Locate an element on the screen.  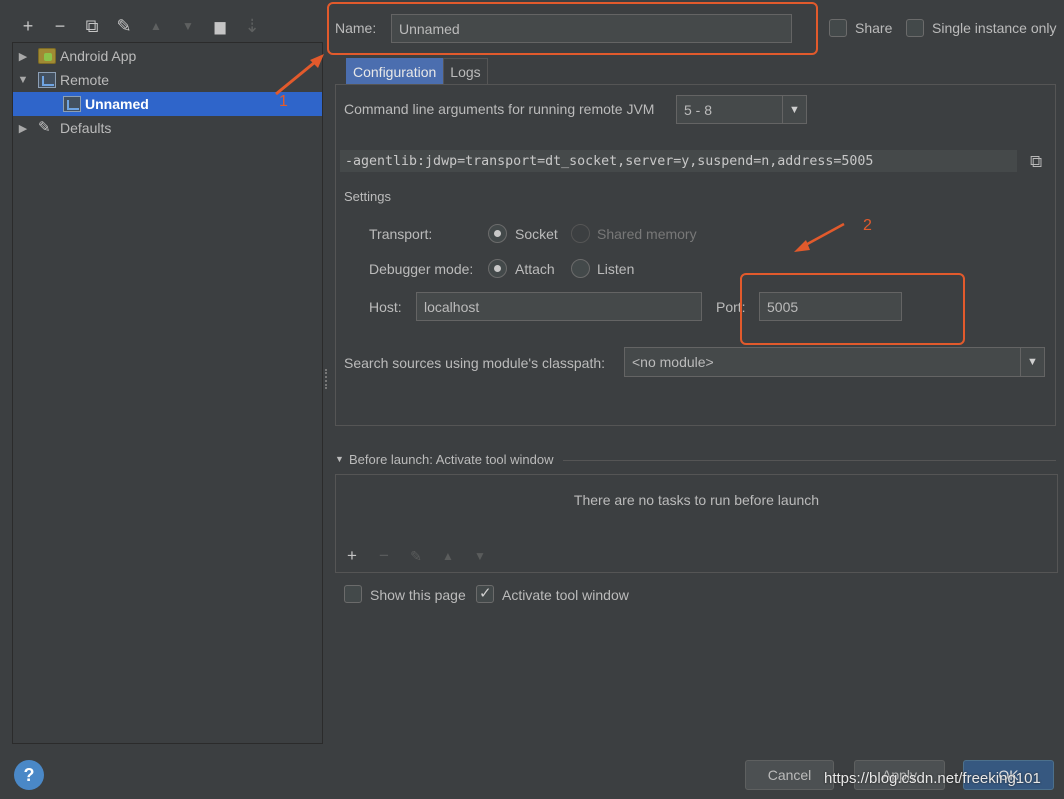
move-down-button: ▼ is located at coordinates (188, 26).